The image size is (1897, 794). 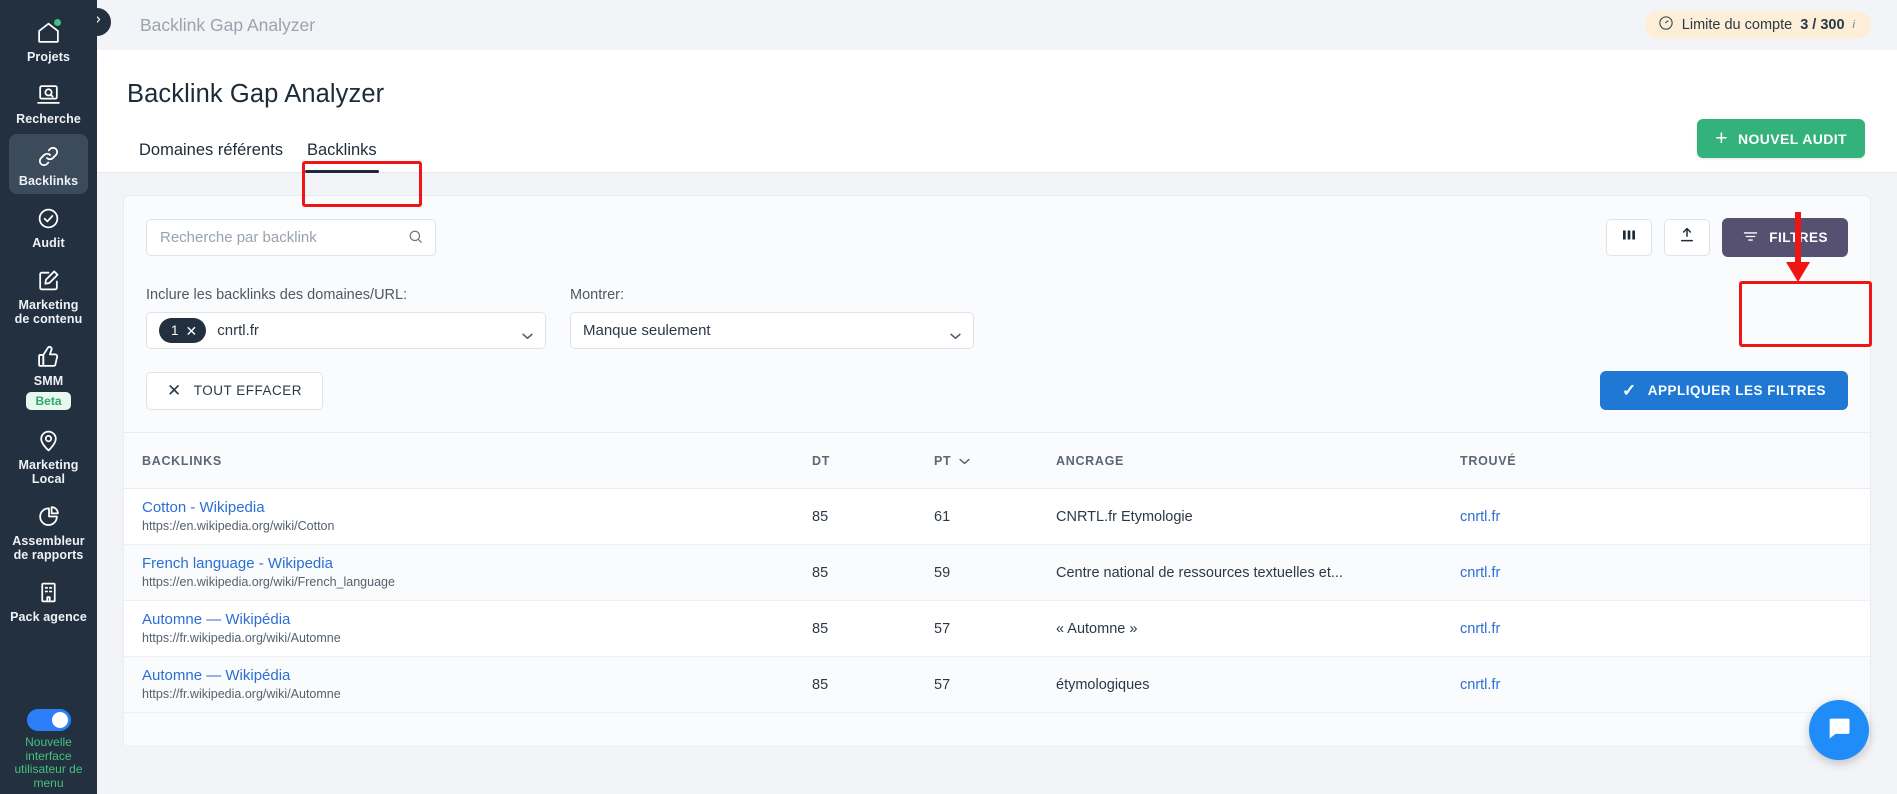 I want to click on breadcrumb: Backlink Gap Analyzer, so click(x=228, y=24).